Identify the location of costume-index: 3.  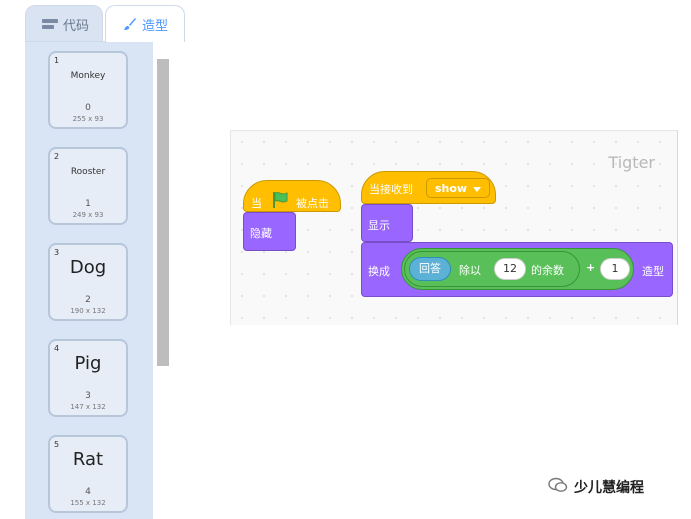
(57, 252).